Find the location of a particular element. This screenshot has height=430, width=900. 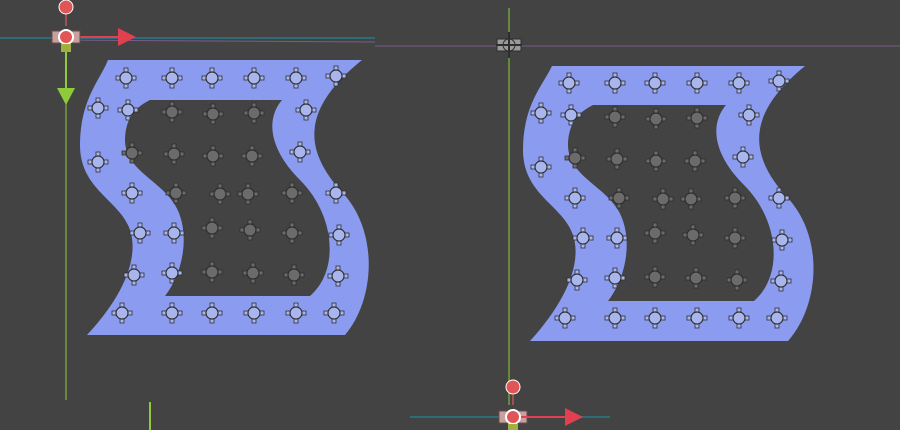

rotate-handle-icon is located at coordinates (66, 7).